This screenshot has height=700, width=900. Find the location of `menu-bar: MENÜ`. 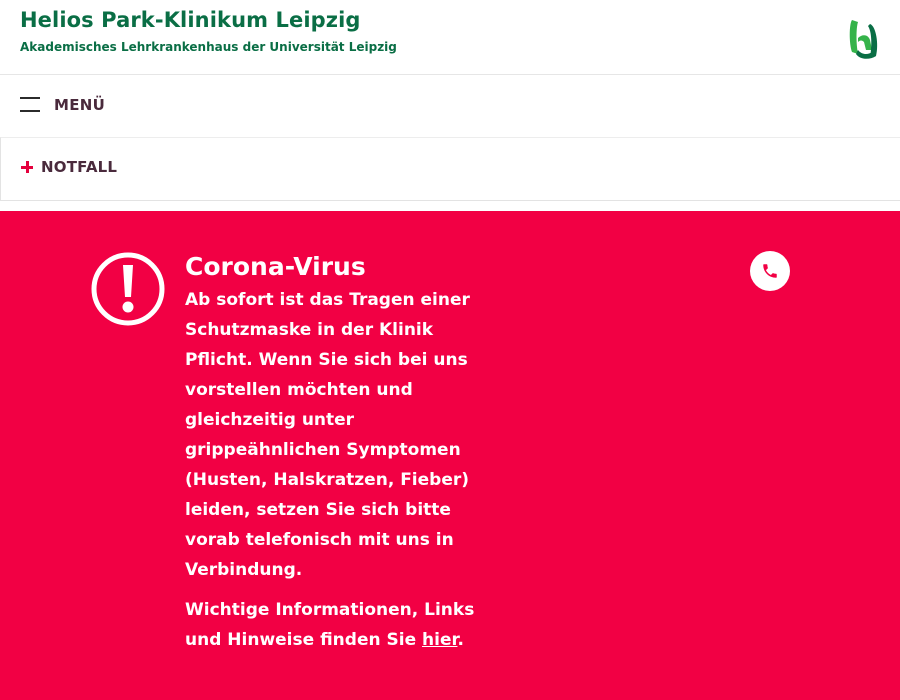

menu-bar: MENÜ is located at coordinates (450, 106).